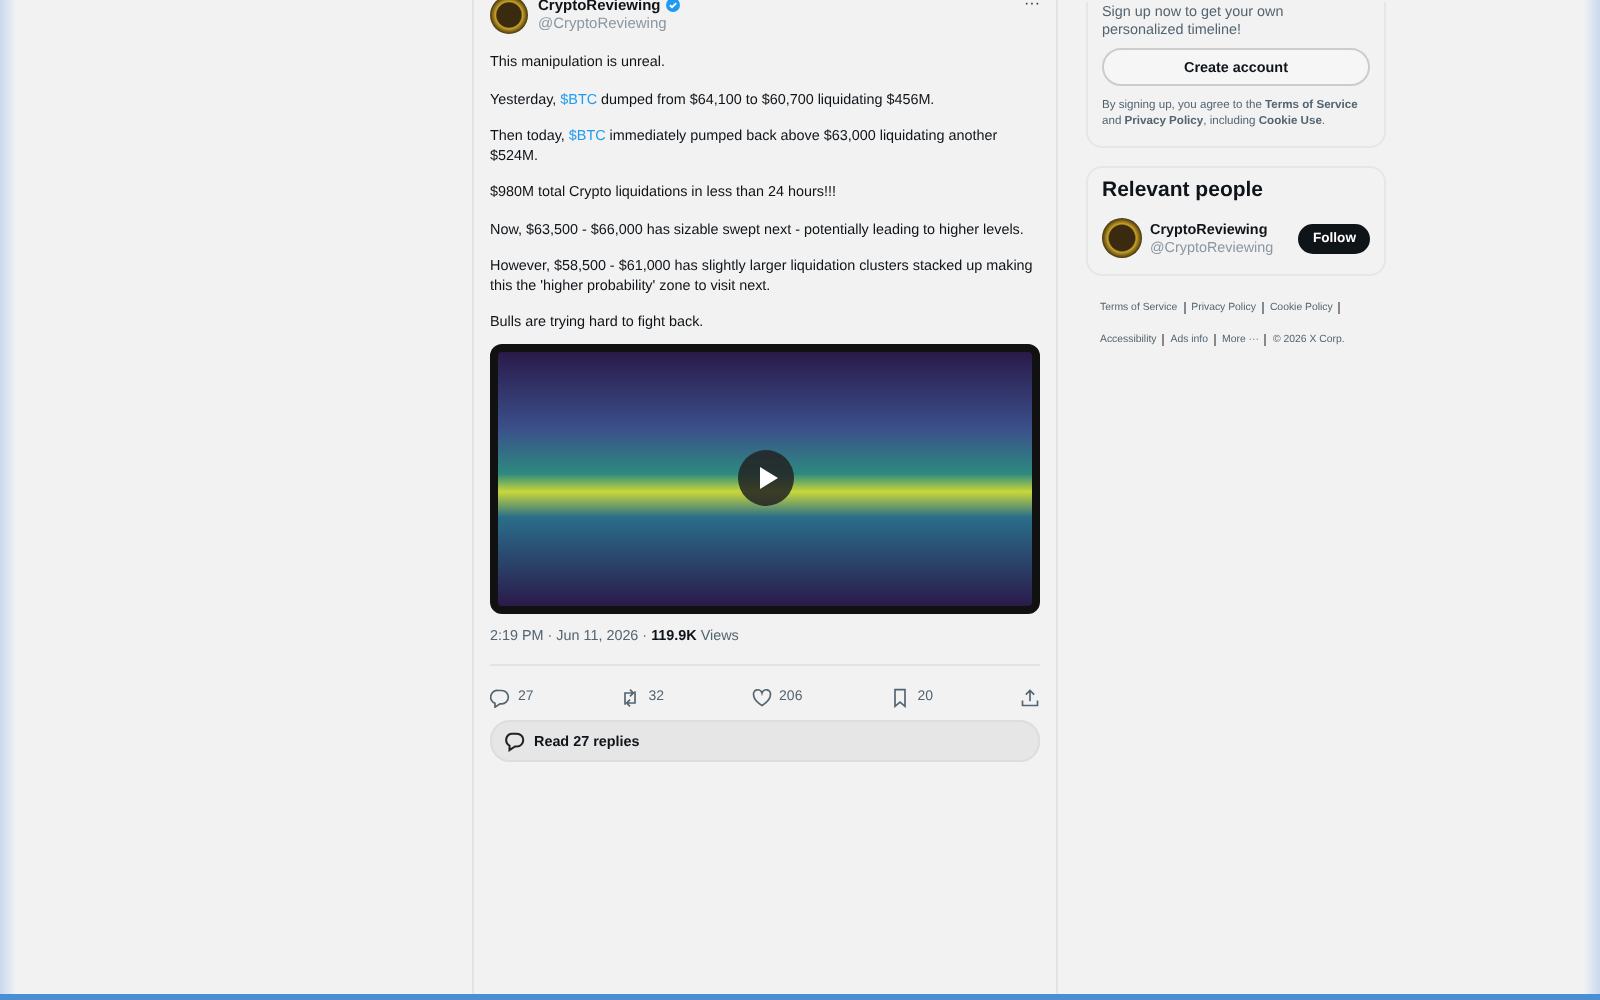 This screenshot has width=1600, height=1000. Describe the element at coordinates (630, 697) in the screenshot. I see `repost-icon` at that location.